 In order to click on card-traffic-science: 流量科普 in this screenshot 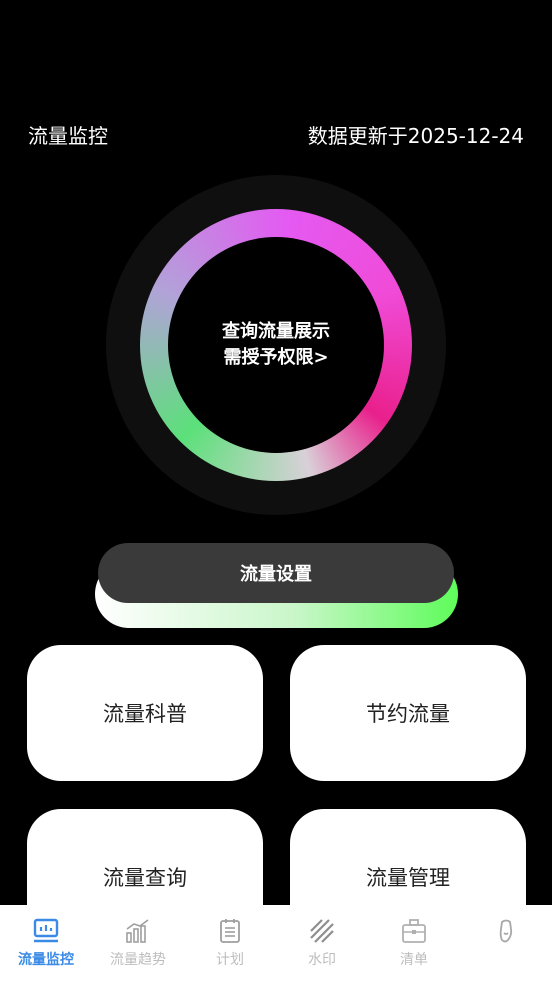, I will do `click(145, 713)`.